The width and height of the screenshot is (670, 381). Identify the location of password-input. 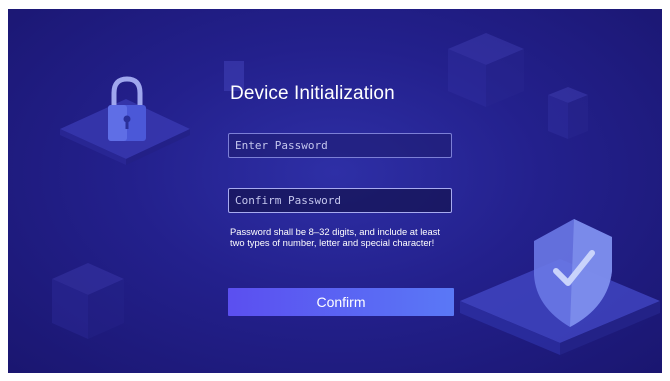
(340, 145).